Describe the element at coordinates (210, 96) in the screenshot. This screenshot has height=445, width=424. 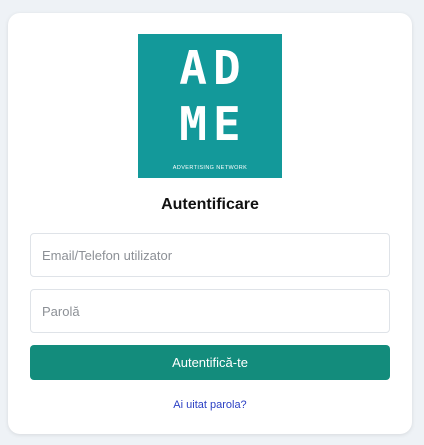
I see `logo-letters: AD ME` at that location.